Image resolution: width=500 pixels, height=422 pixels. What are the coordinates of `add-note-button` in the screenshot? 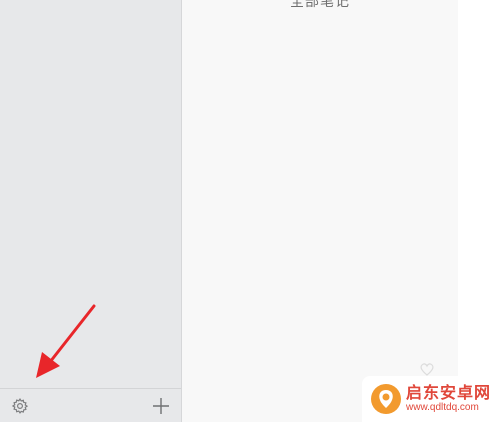 It's located at (161, 406).